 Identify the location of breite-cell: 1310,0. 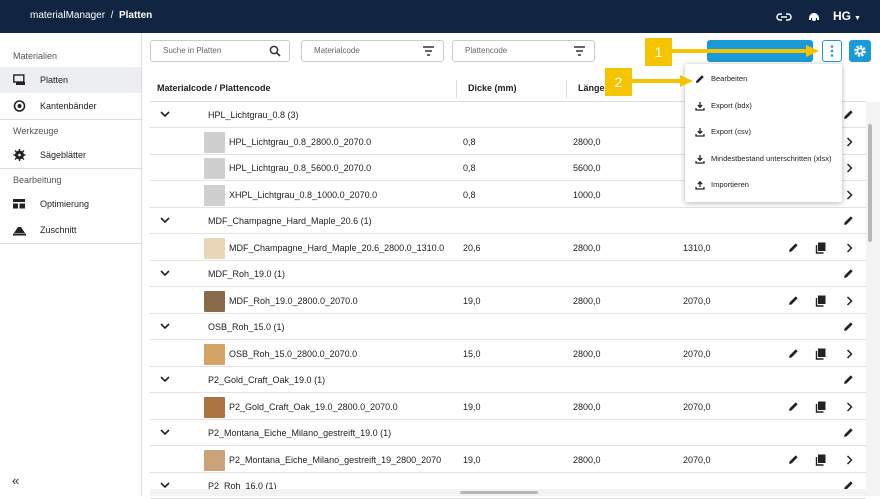
(697, 247).